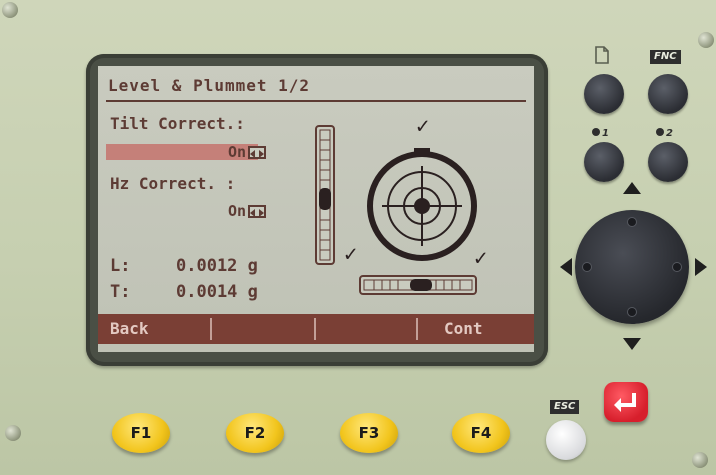 This screenshot has height=475, width=716. I want to click on page-icon, so click(602, 55).